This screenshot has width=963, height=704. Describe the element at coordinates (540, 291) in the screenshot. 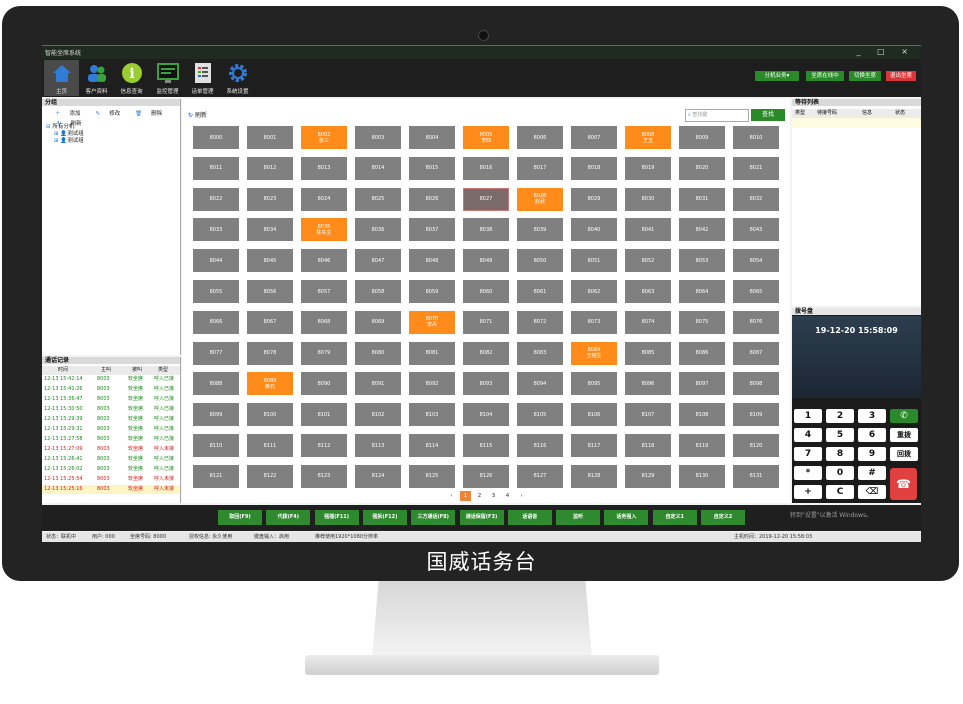

I see `extension-tile: 8061` at that location.